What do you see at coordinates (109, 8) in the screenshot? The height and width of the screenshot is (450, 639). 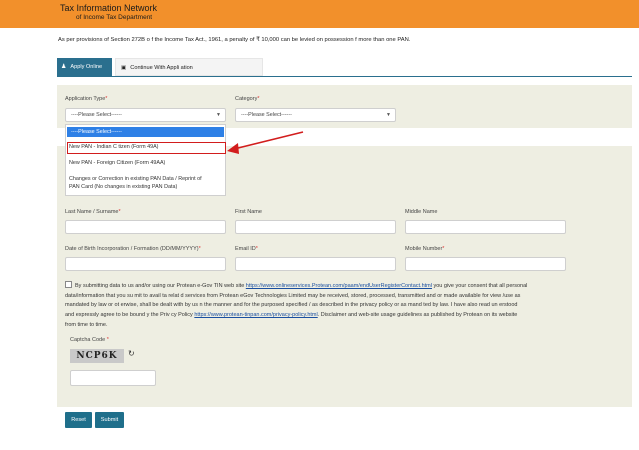 I see `header-title: Tax Information Network` at bounding box center [109, 8].